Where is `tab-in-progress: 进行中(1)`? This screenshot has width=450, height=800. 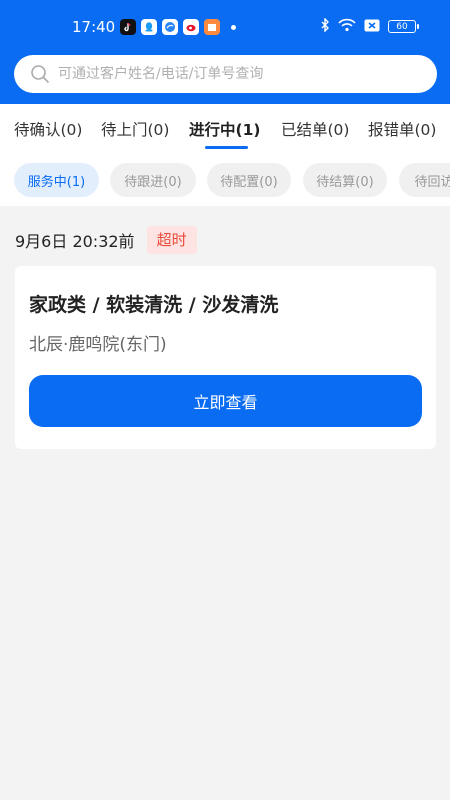 tab-in-progress: 进行中(1) is located at coordinates (224, 129).